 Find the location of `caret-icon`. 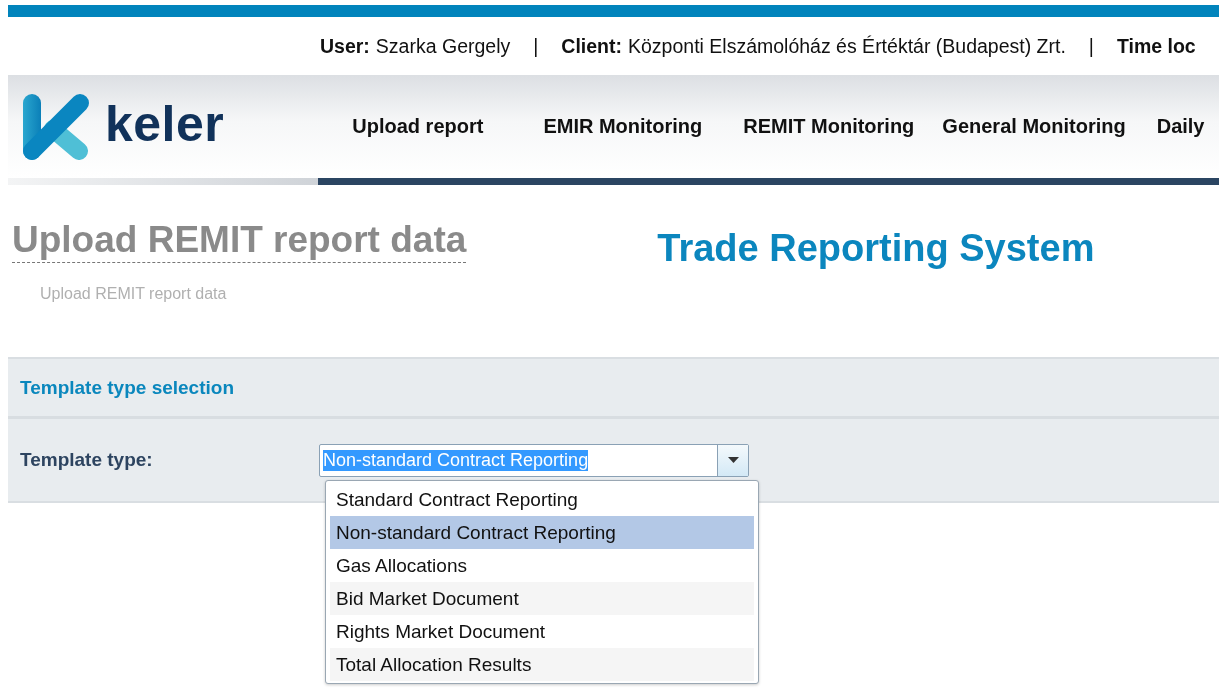

caret-icon is located at coordinates (733, 460).